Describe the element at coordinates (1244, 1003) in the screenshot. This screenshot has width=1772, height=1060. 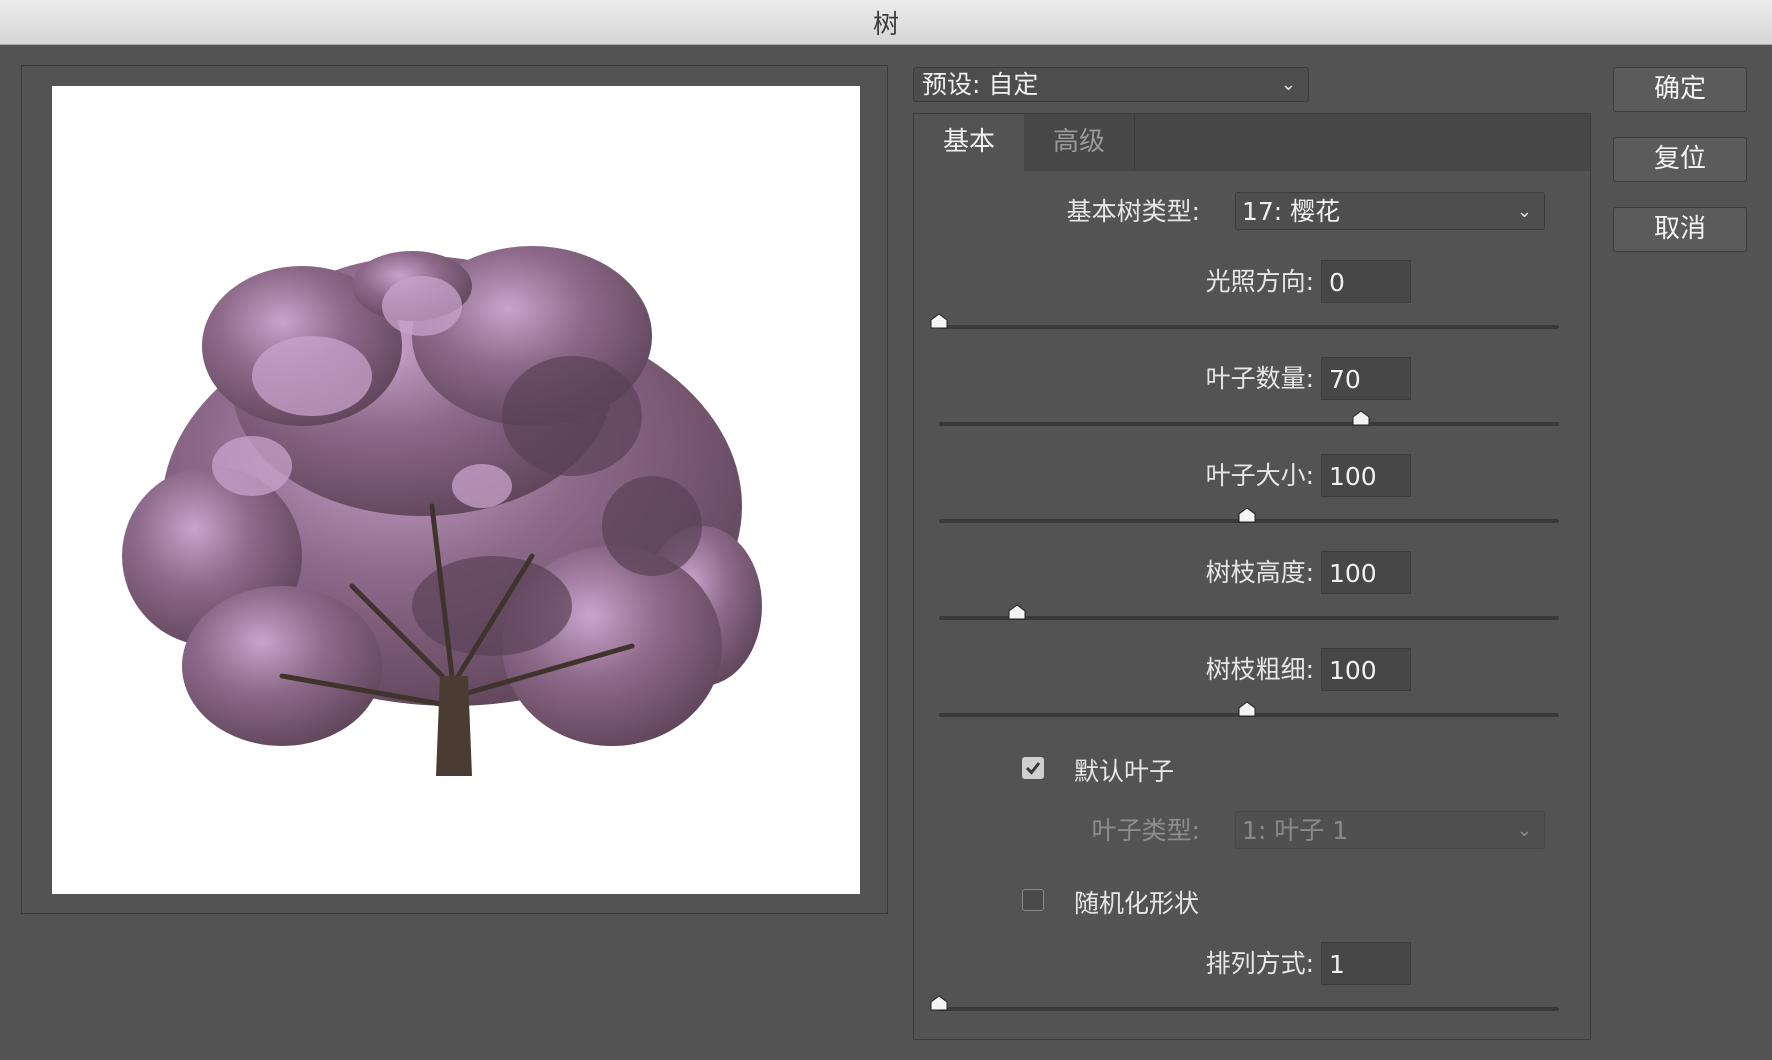
I see `arrangement-slider` at that location.